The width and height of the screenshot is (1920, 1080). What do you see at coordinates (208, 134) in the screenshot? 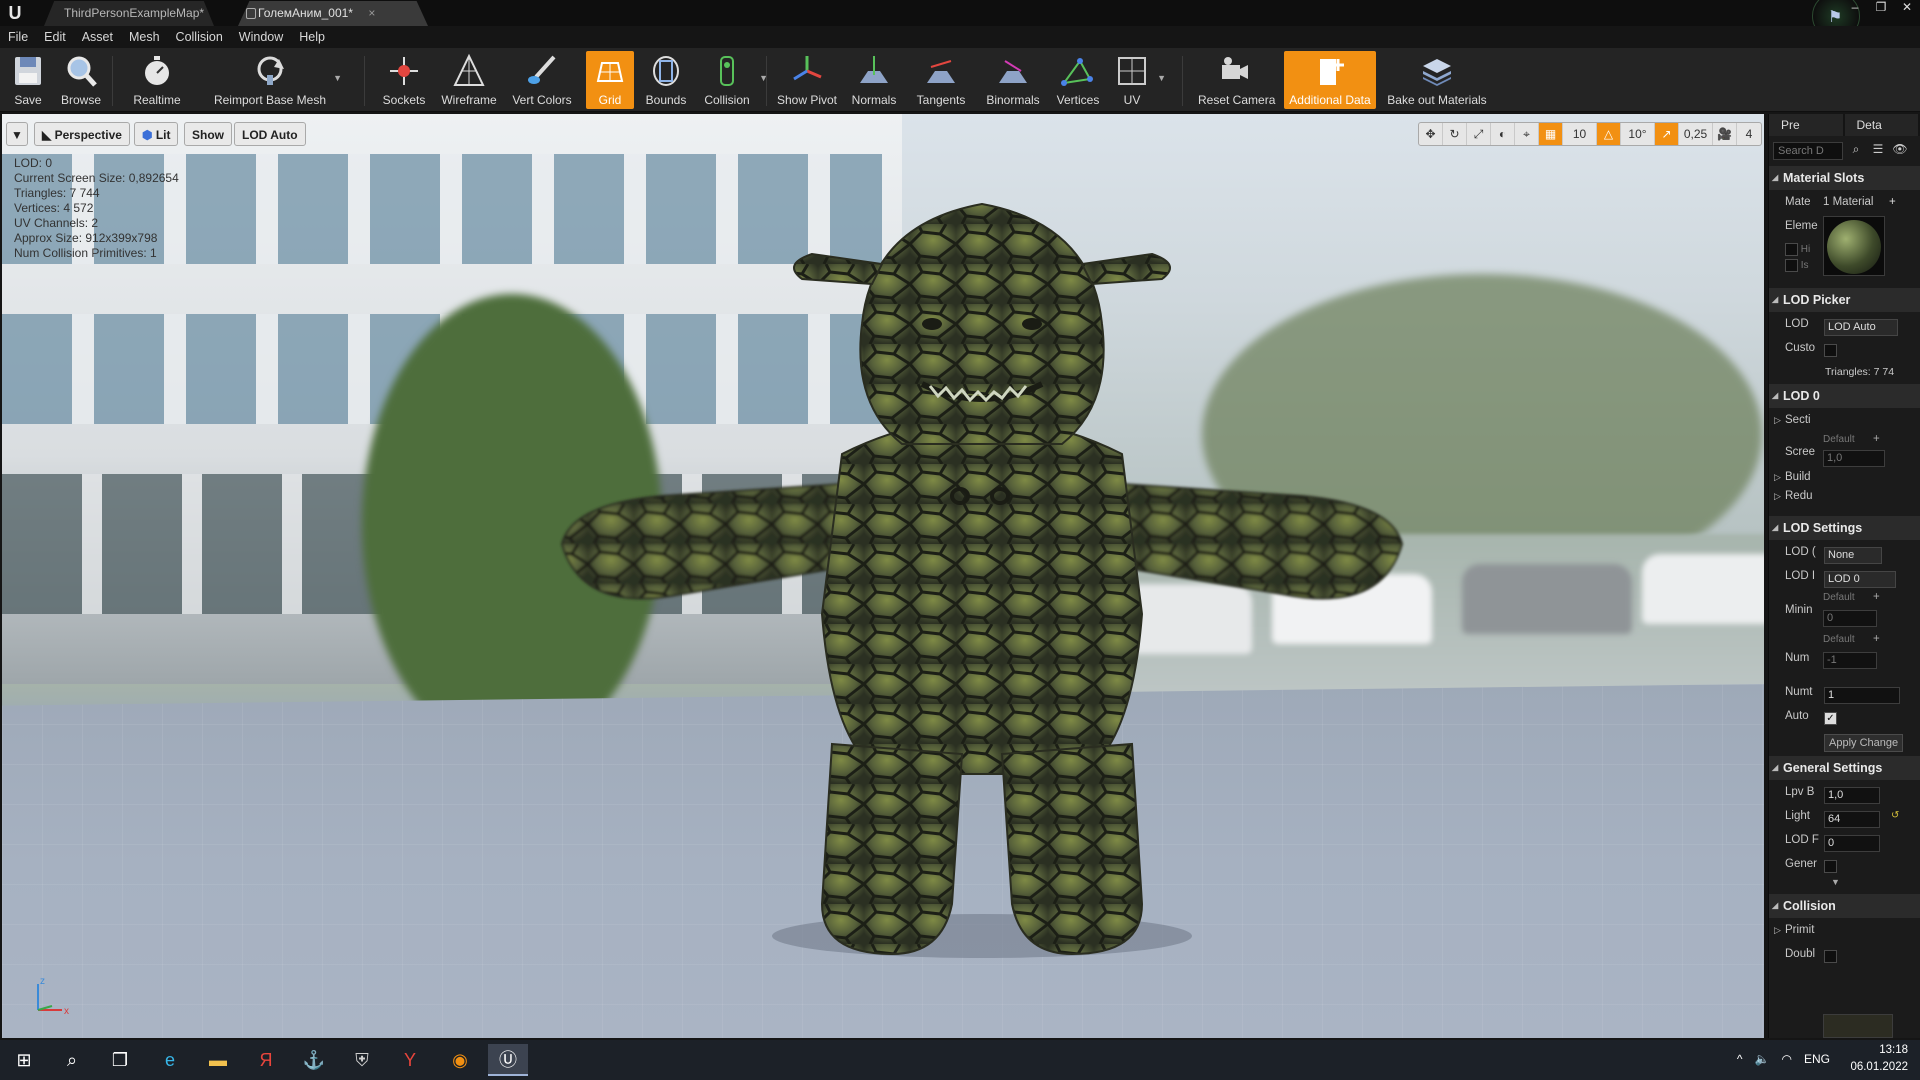
I see `show-button: Show` at bounding box center [208, 134].